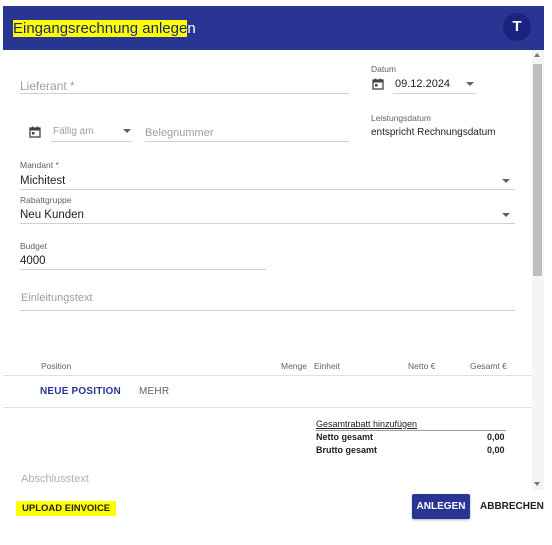 Image resolution: width=552 pixels, height=545 pixels. What do you see at coordinates (537, 484) in the screenshot?
I see `scroll-down-icon` at bounding box center [537, 484].